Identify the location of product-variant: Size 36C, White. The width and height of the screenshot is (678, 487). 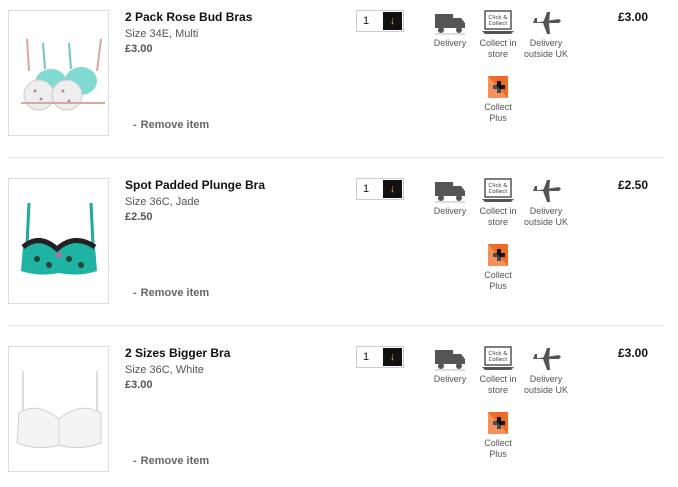
(164, 370).